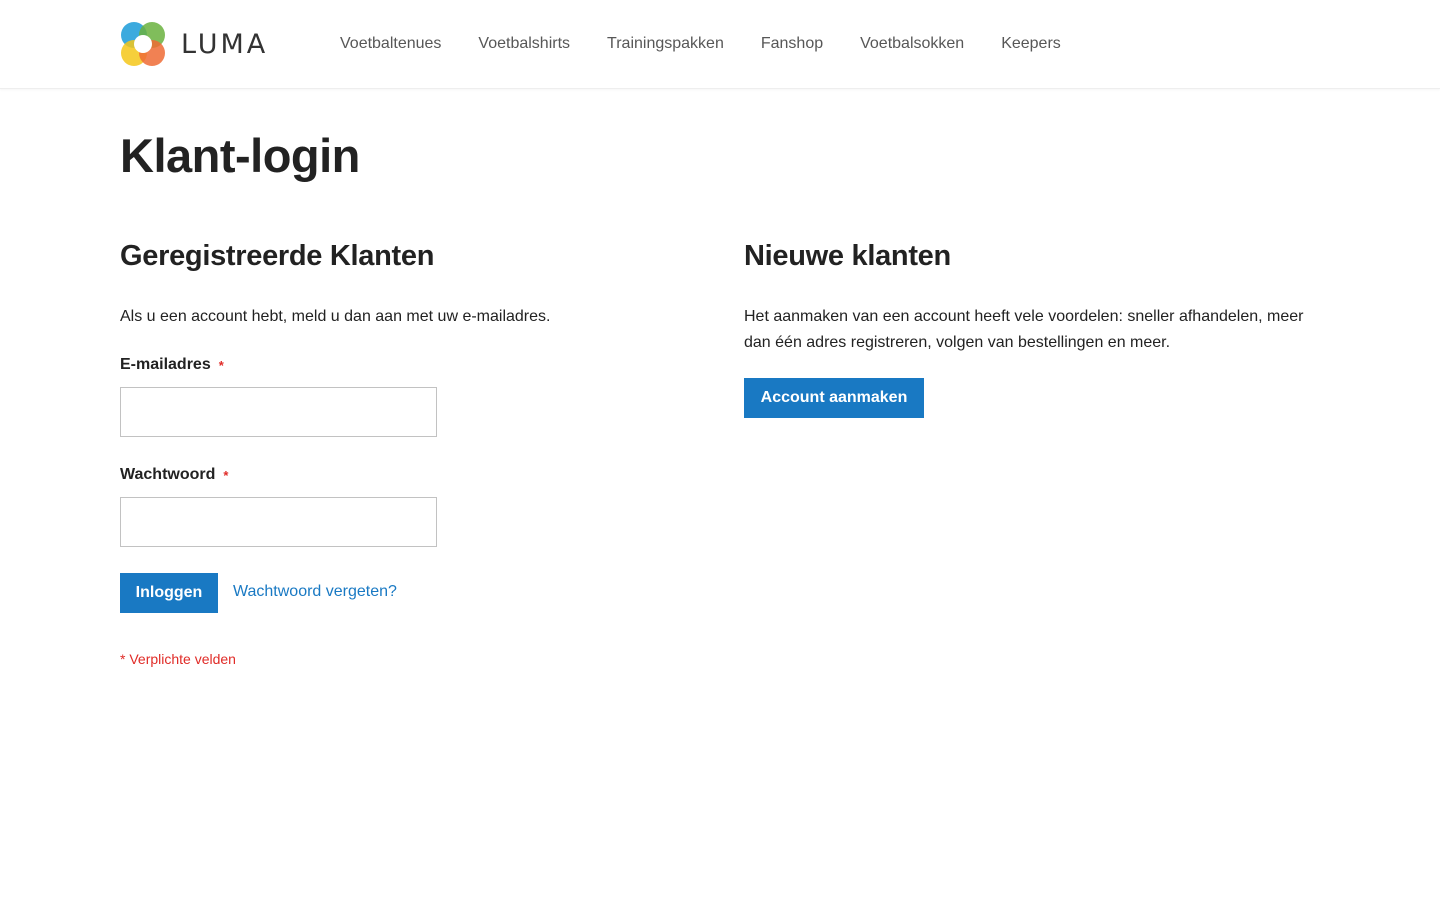 This screenshot has width=1440, height=900. What do you see at coordinates (847, 256) in the screenshot?
I see `new-customers-title: Nieuwe klanten` at bounding box center [847, 256].